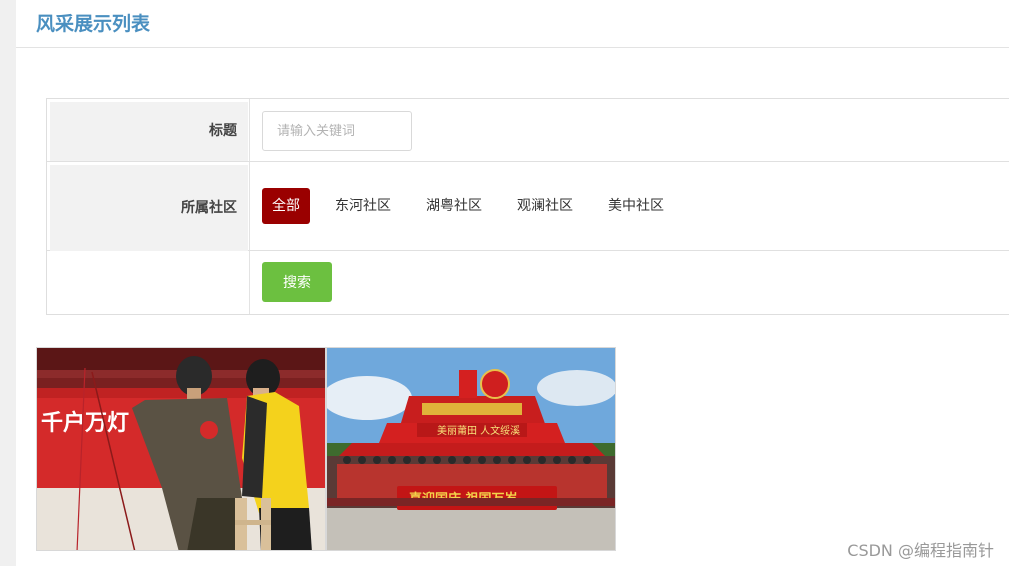 The width and height of the screenshot is (1009, 566). I want to click on community-option-donghe: 东河社区, so click(363, 206).